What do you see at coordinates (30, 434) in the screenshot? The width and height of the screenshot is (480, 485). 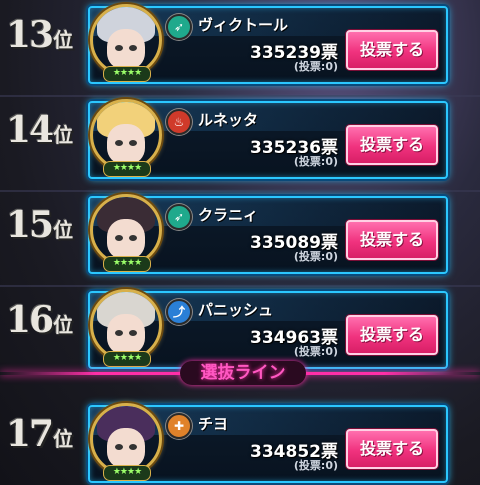 I see `rank-number: 17` at bounding box center [30, 434].